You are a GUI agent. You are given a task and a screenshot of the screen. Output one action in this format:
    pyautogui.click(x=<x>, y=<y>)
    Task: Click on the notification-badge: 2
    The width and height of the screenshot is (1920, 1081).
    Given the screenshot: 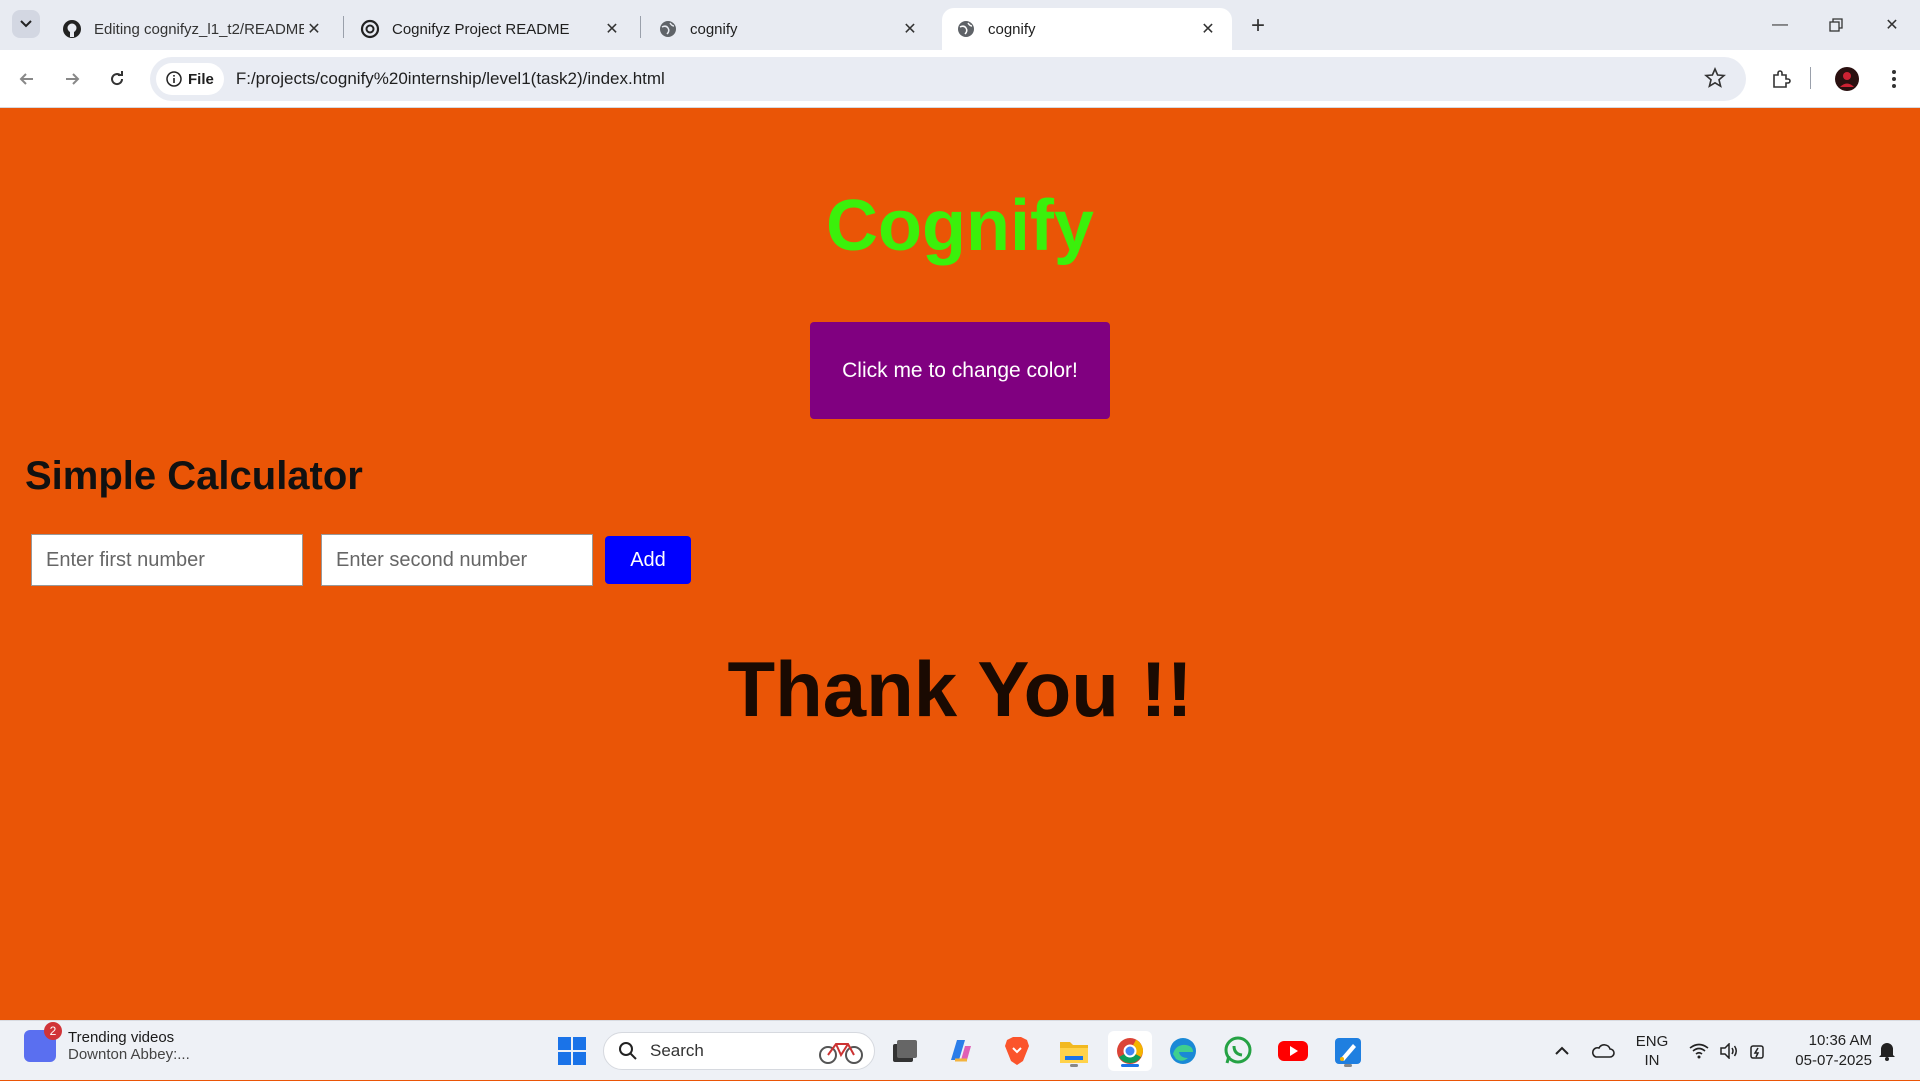 What is the action you would take?
    pyautogui.click(x=53, y=1031)
    